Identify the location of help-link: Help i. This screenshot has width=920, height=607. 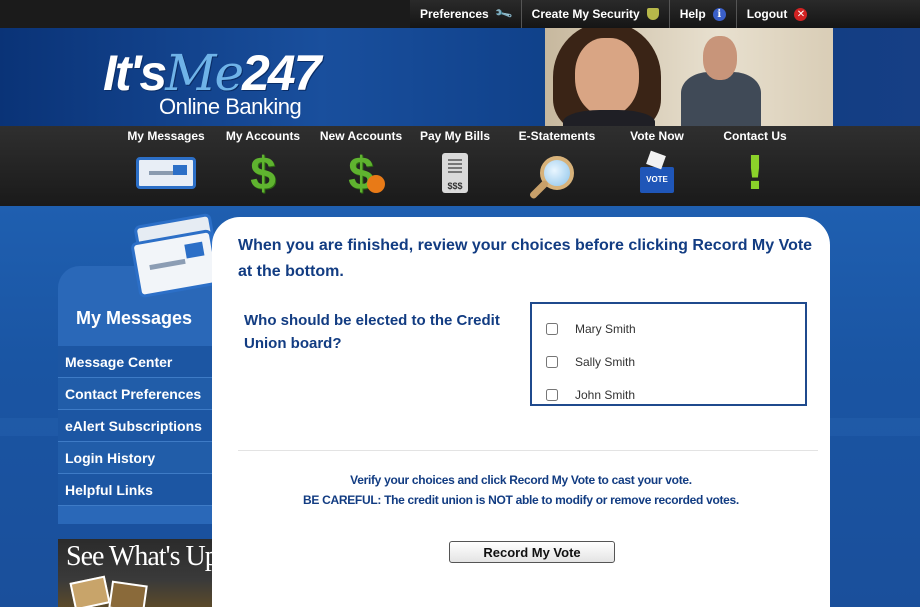
(703, 14).